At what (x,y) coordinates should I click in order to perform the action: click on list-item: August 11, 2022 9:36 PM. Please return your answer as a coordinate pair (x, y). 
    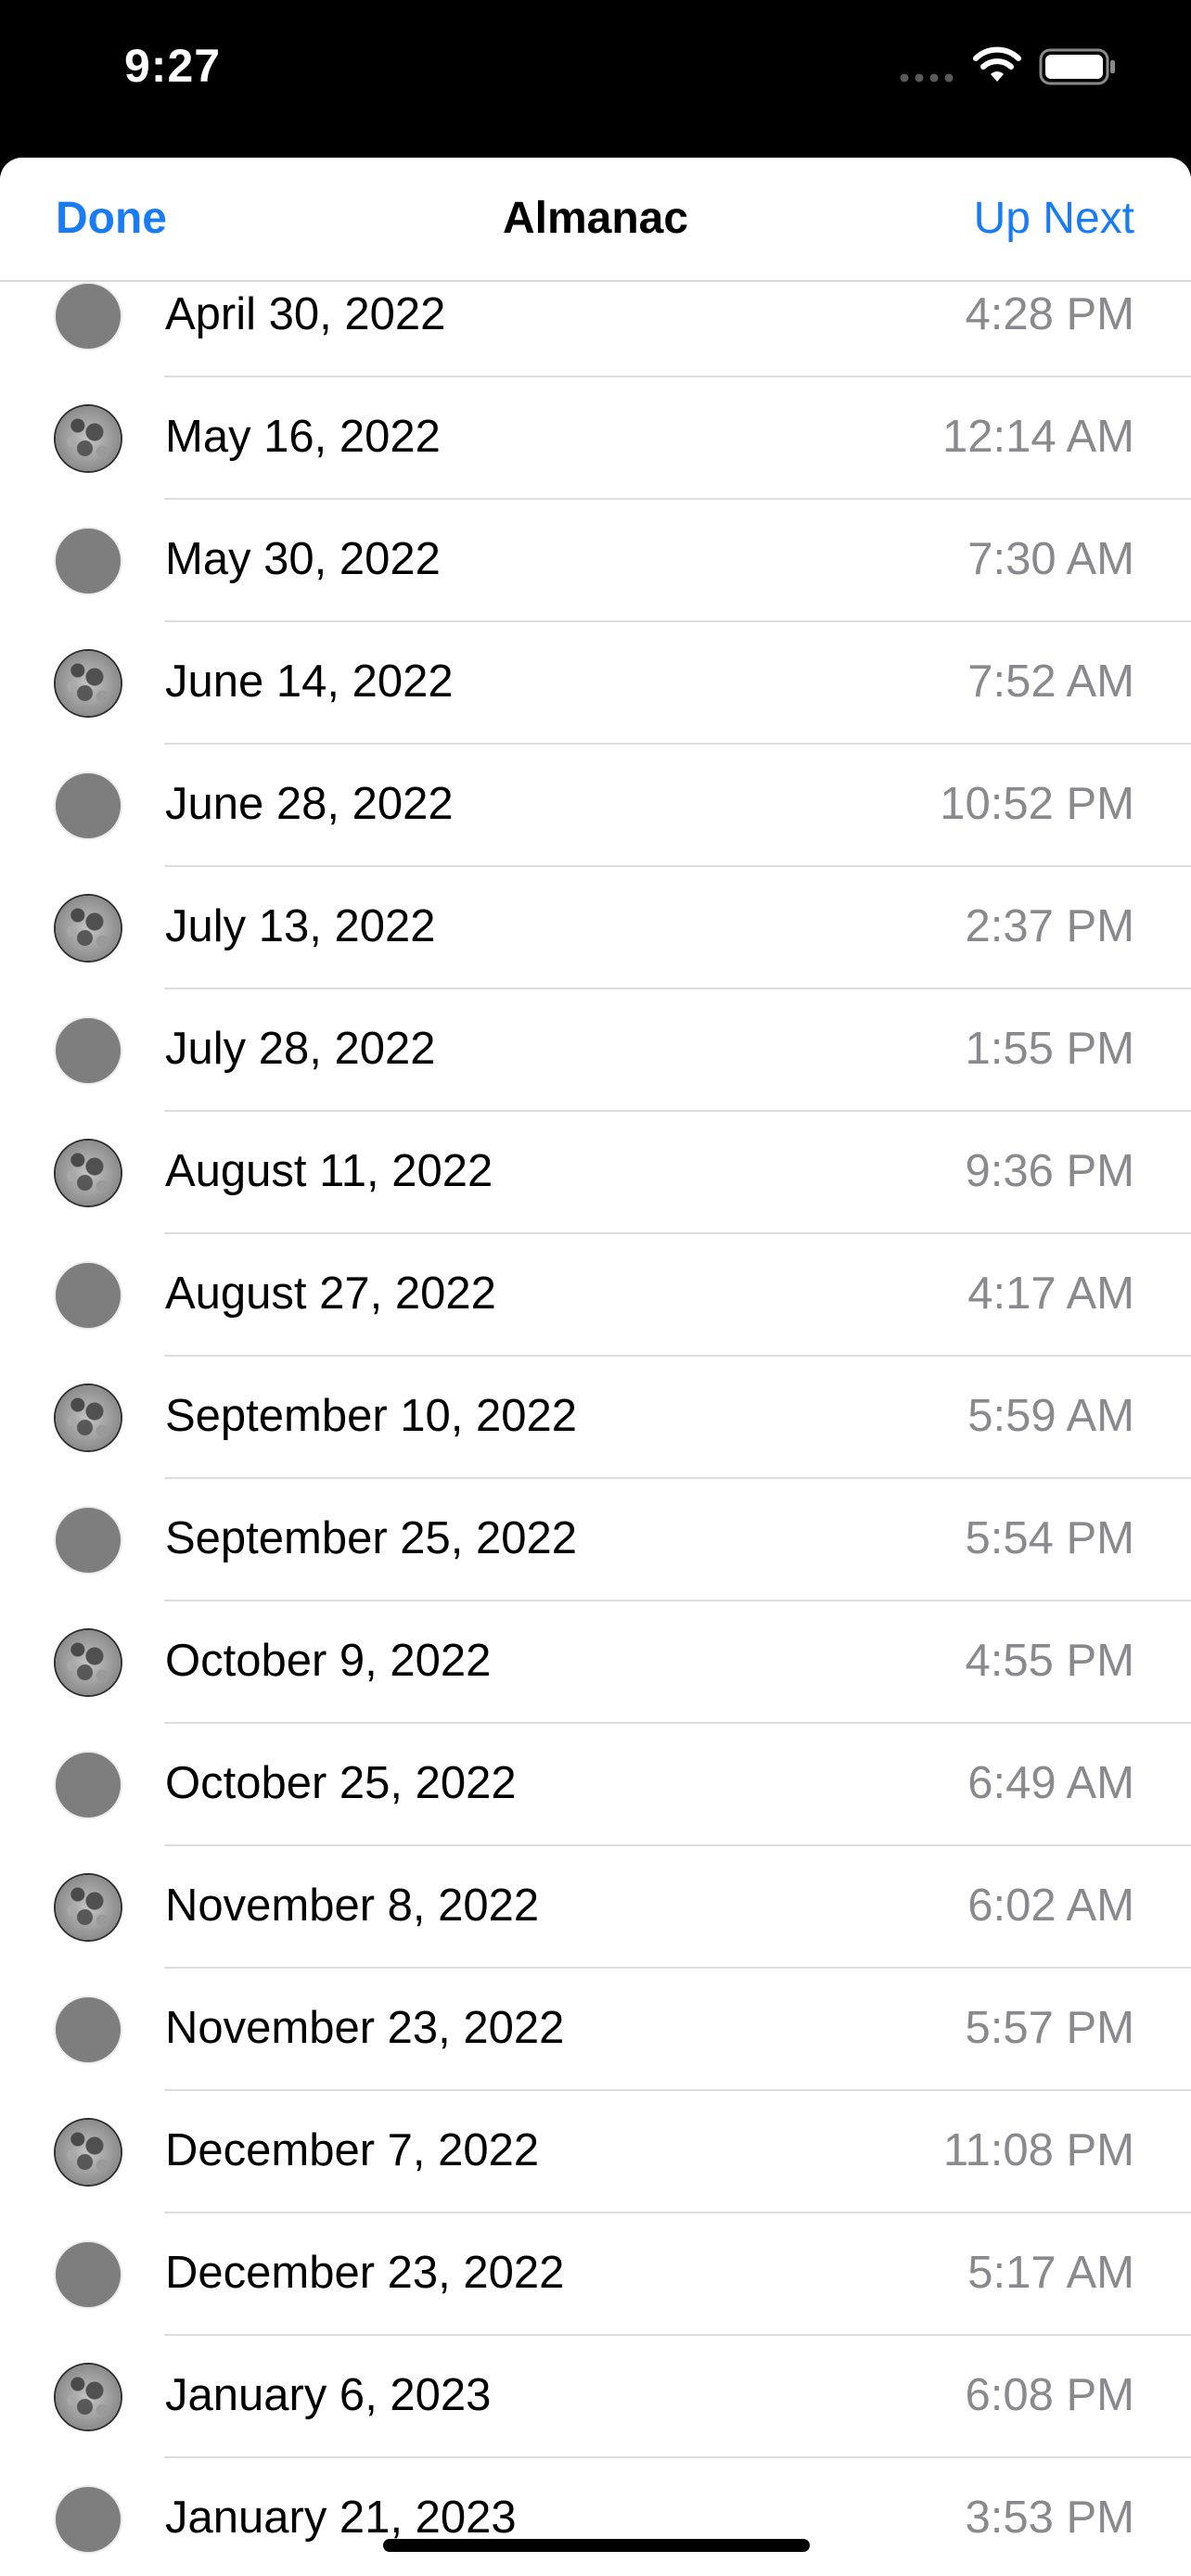
    Looking at the image, I should click on (595, 1173).